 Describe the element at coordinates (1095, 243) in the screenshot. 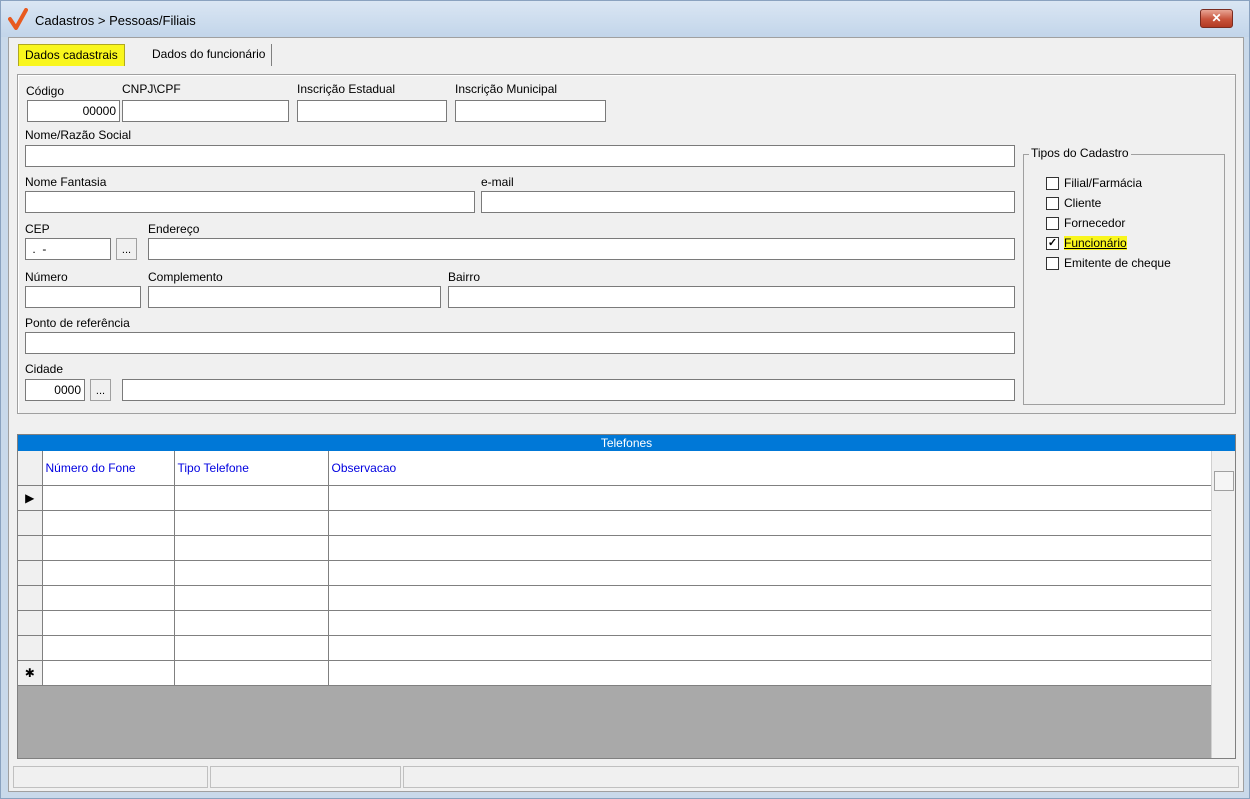

I see `checkbox-label: Funcionário` at that location.